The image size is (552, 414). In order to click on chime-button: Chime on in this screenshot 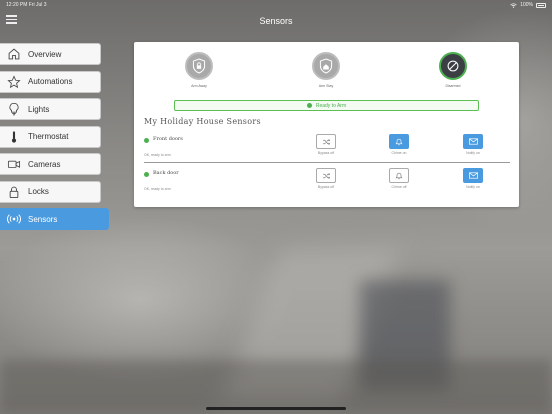, I will do `click(399, 144)`.